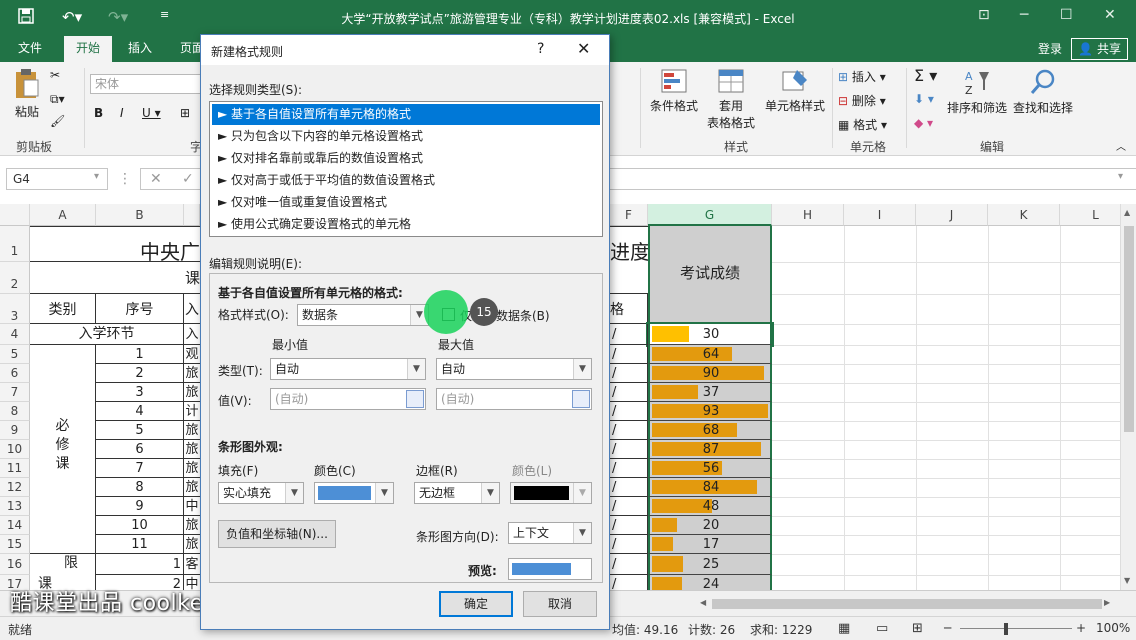 This screenshot has width=1136, height=640. Describe the element at coordinates (140, 506) in the screenshot. I see `seq-cell: 9` at that location.